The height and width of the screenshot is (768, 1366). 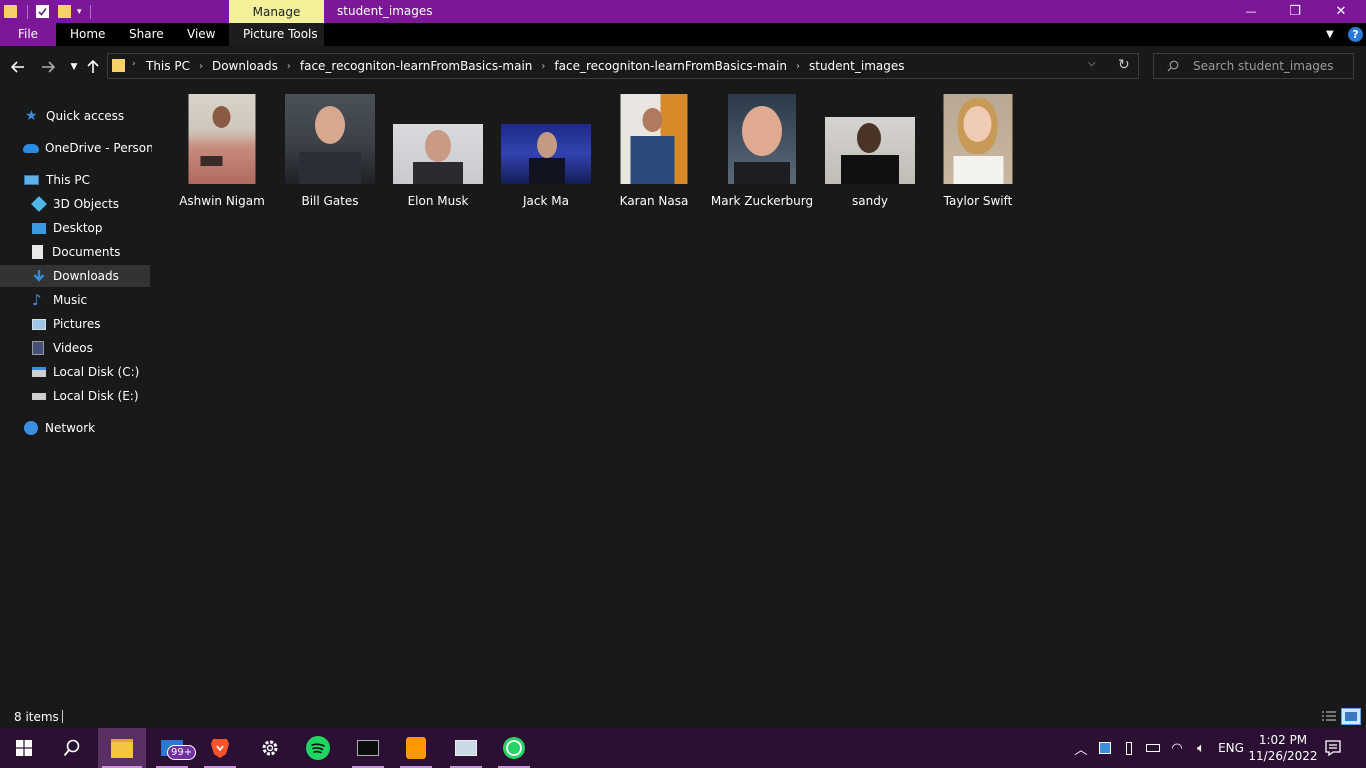 What do you see at coordinates (201, 34) in the screenshot?
I see `tab-view: View` at bounding box center [201, 34].